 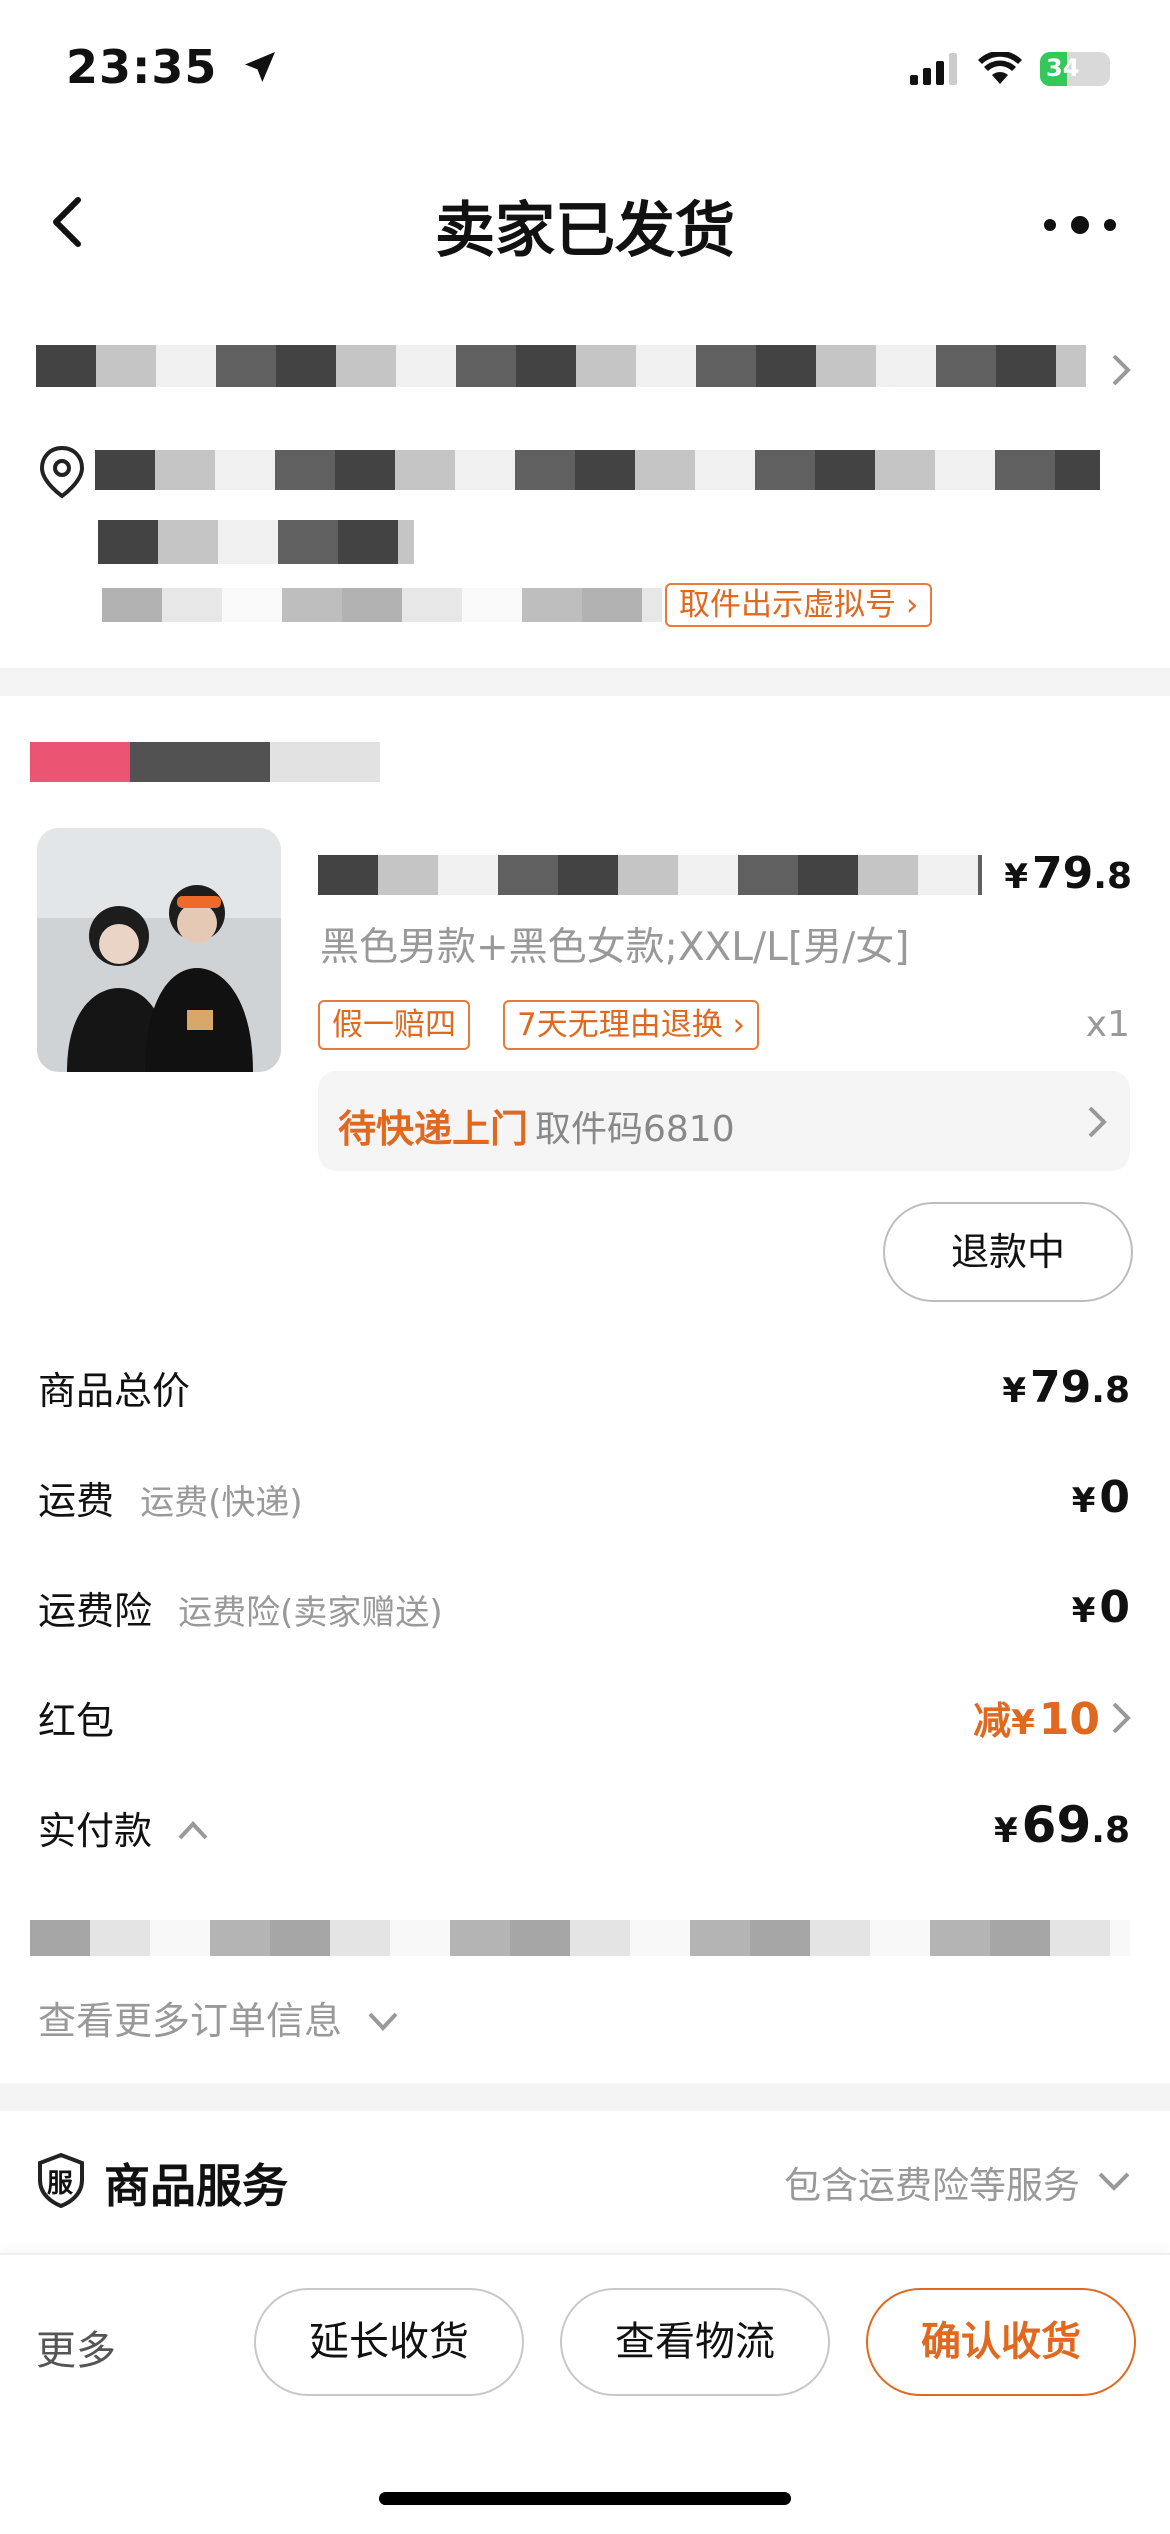 What do you see at coordinates (76, 2347) in the screenshot?
I see `more-actions-link: 更多` at bounding box center [76, 2347].